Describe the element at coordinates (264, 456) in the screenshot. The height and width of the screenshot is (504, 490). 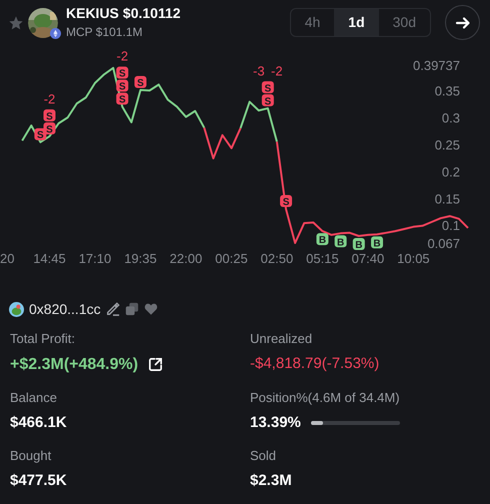
I see `stat-label: Sold` at that location.